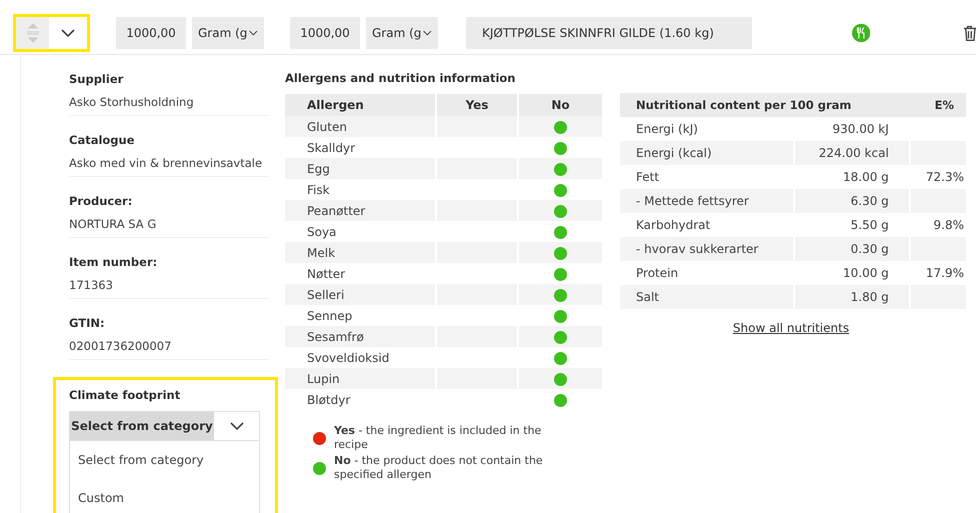 This screenshot has width=976, height=513. What do you see at coordinates (91, 285) in the screenshot?
I see `field-value: 171363` at bounding box center [91, 285].